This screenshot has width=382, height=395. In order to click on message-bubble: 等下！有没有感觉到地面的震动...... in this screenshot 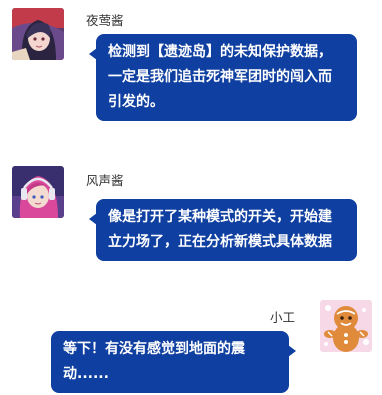, I will do `click(173, 362)`.